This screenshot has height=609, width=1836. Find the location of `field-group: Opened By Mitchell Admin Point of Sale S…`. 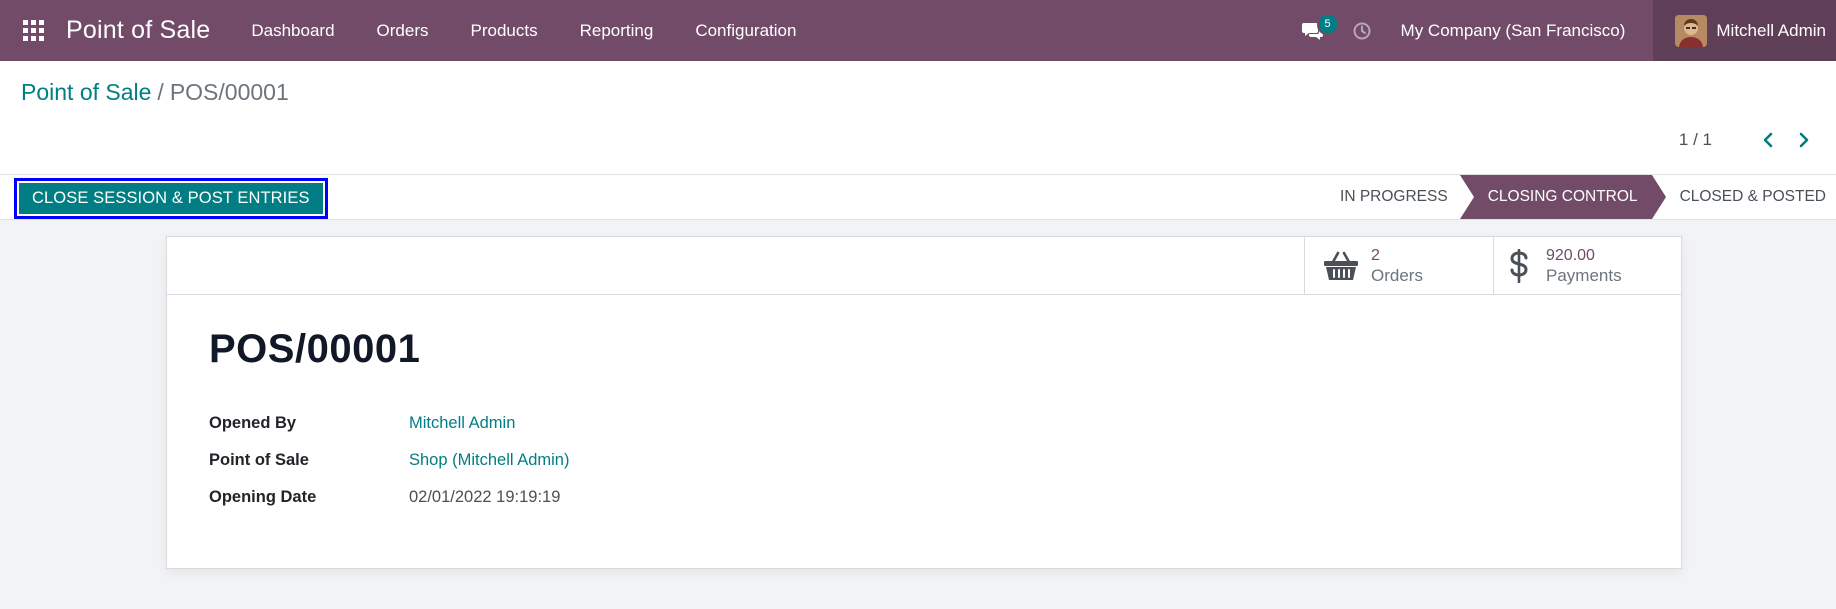

field-group: Opened By Mitchell Admin Point of Sale S… is located at coordinates (389, 460).